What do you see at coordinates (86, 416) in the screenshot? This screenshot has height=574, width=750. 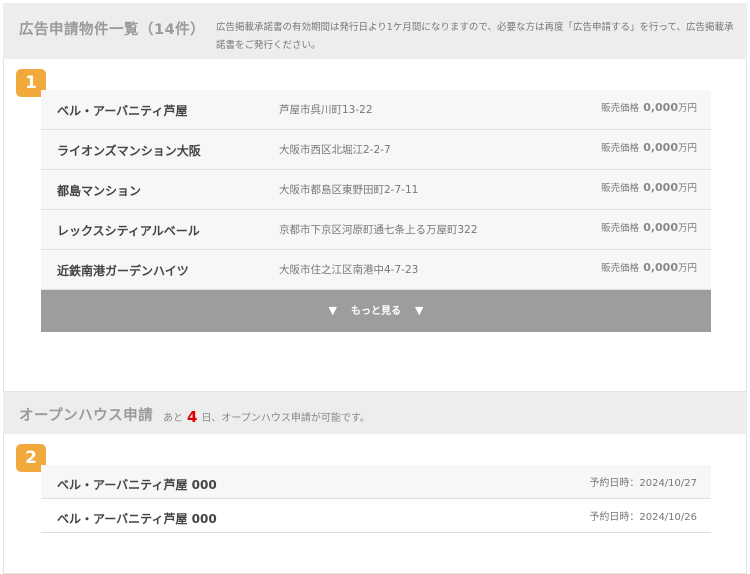 I see `openhouse-title: オープンハウス申請` at bounding box center [86, 416].